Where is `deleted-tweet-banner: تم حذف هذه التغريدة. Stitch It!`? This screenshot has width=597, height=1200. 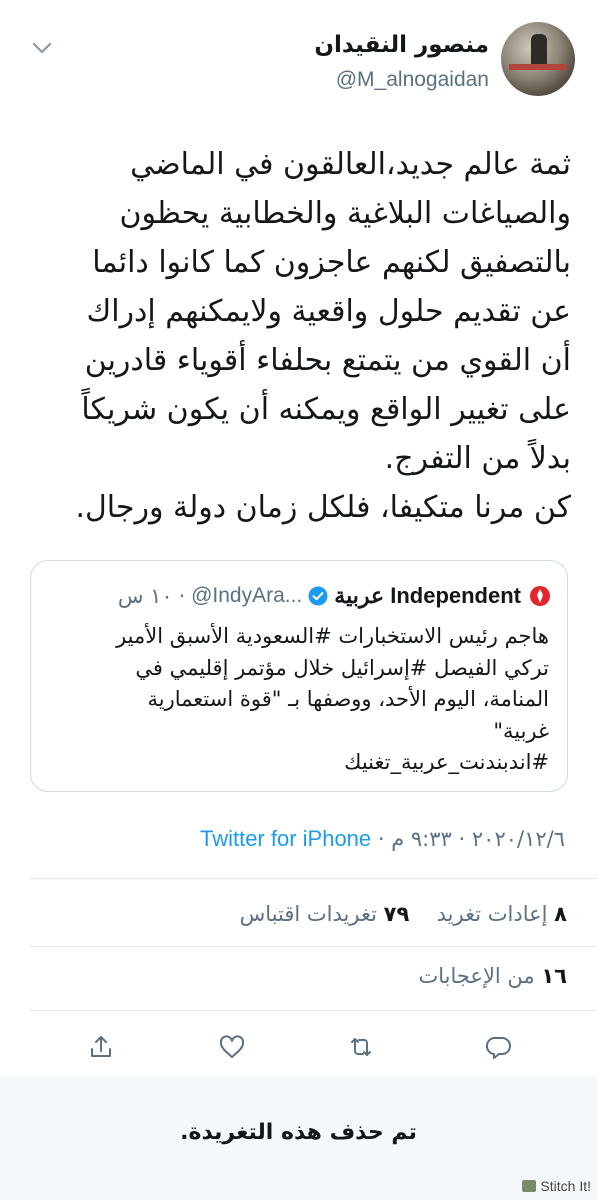 deleted-tweet-banner: تم حذف هذه التغريدة. Stitch It! is located at coordinates (298, 1138).